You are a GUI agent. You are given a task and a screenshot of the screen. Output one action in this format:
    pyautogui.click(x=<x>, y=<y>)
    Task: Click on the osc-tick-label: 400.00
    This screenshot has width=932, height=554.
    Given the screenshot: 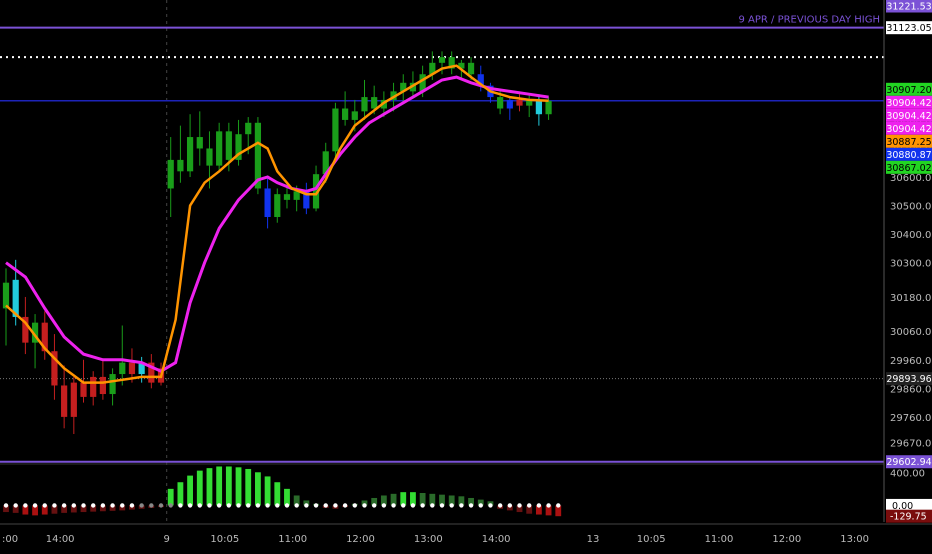 What is the action you would take?
    pyautogui.click(x=907, y=473)
    